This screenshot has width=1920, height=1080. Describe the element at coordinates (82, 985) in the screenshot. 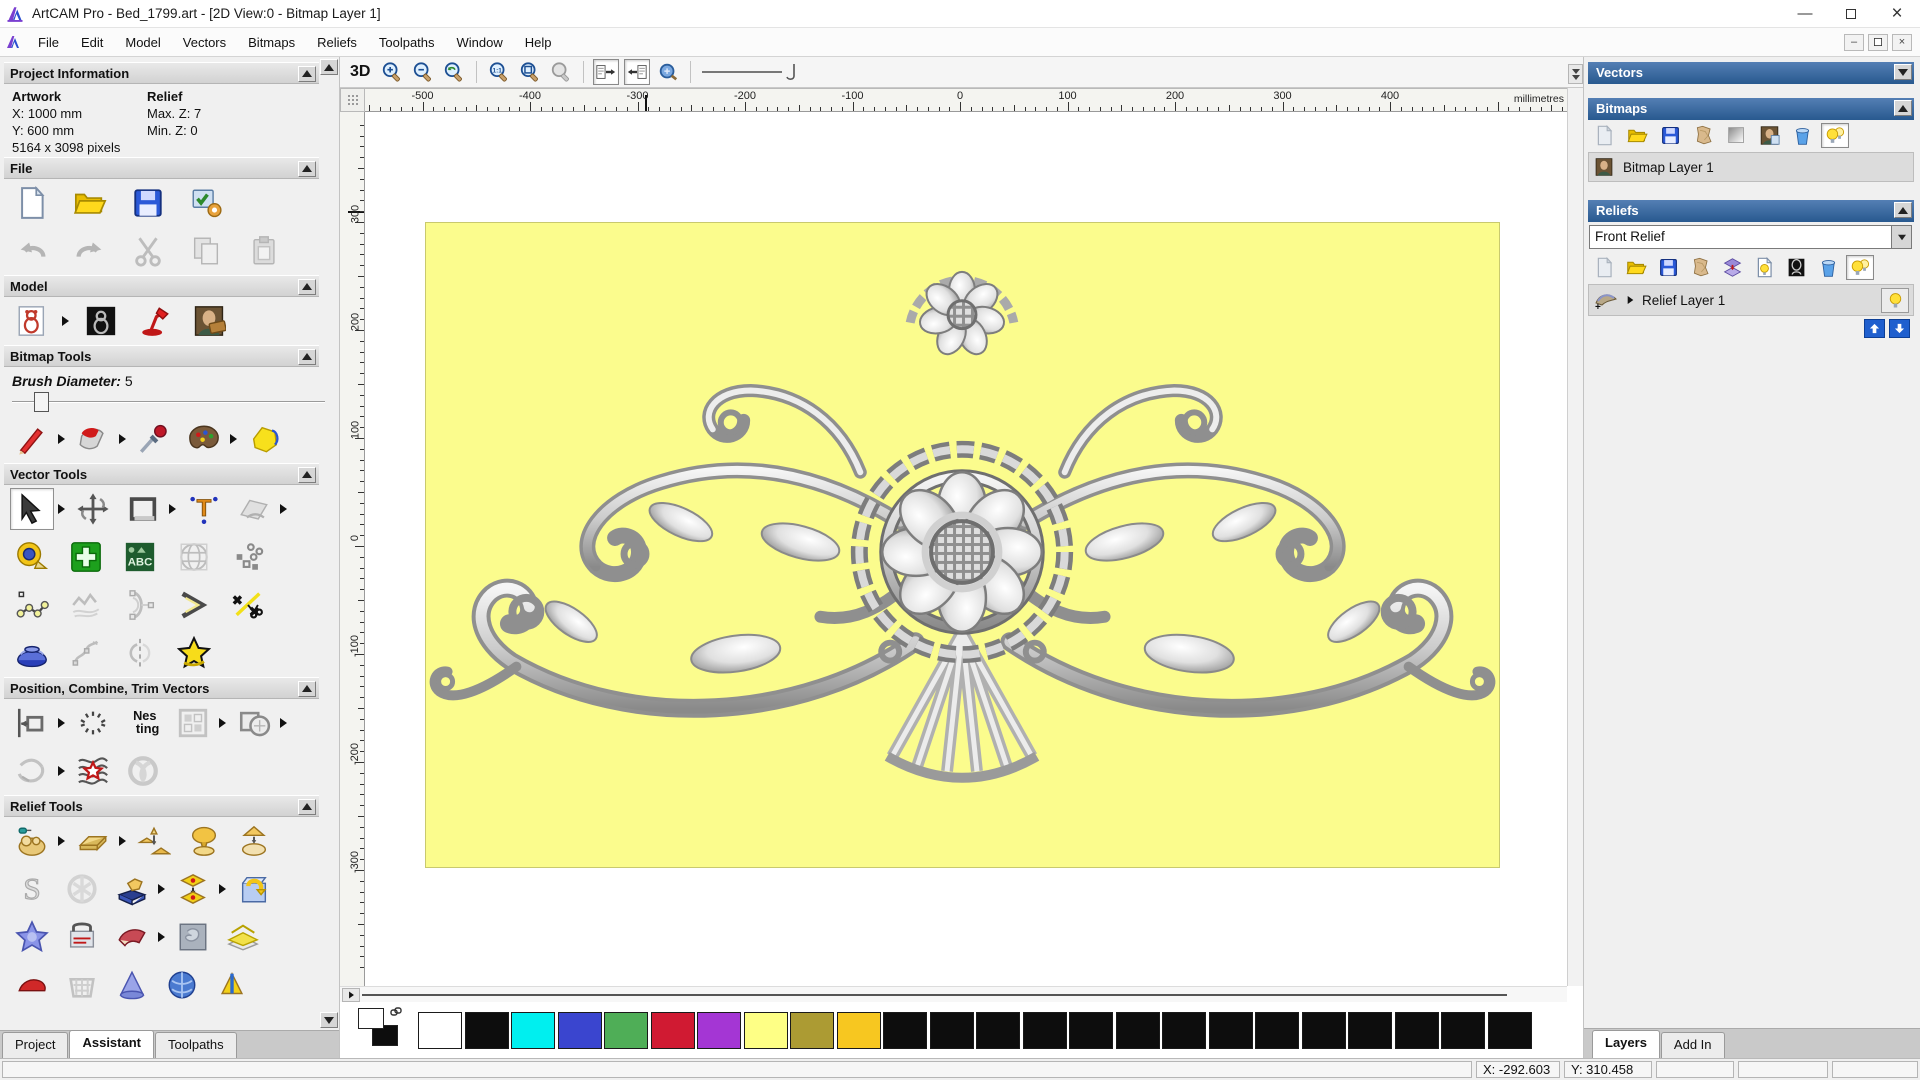

I see `basket-weave-button` at that location.